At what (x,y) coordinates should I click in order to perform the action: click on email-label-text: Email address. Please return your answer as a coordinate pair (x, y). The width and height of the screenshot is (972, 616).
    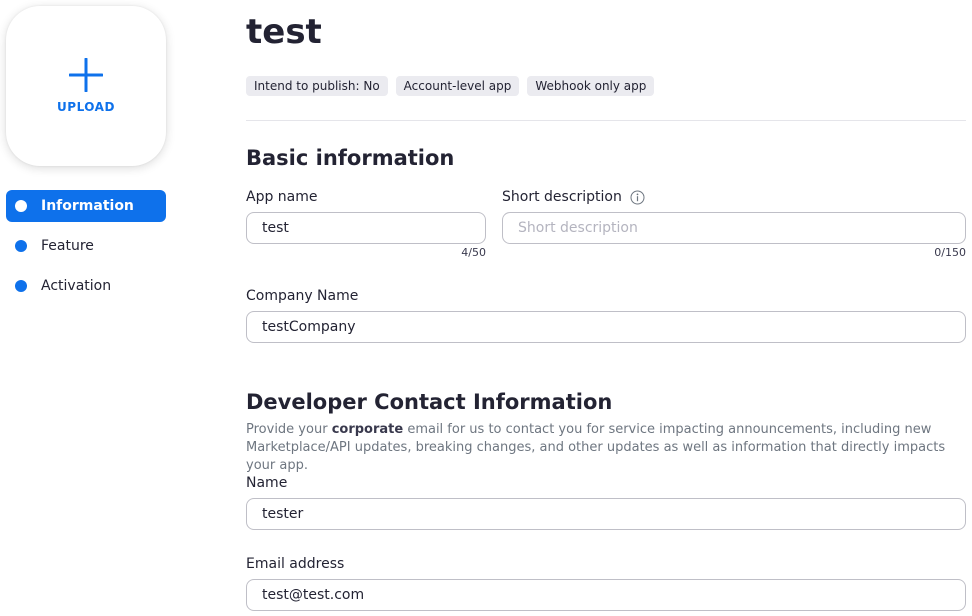
    Looking at the image, I should click on (295, 564).